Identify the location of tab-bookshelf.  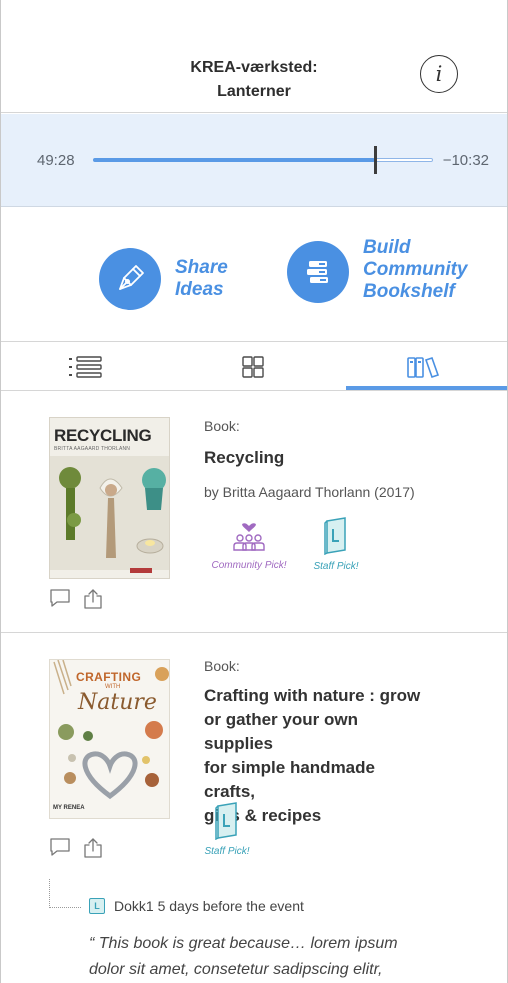
(422, 367).